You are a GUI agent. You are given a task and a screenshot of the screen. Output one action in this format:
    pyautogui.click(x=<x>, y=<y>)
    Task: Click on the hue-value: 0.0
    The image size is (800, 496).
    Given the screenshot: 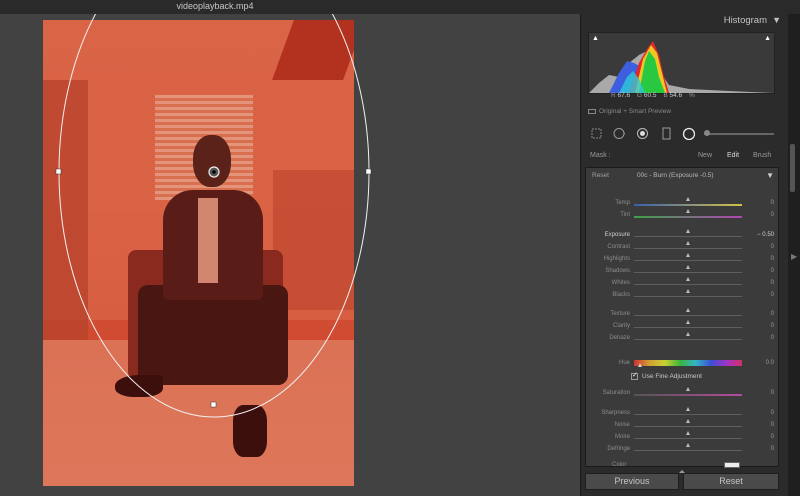 What is the action you would take?
    pyautogui.click(x=770, y=363)
    